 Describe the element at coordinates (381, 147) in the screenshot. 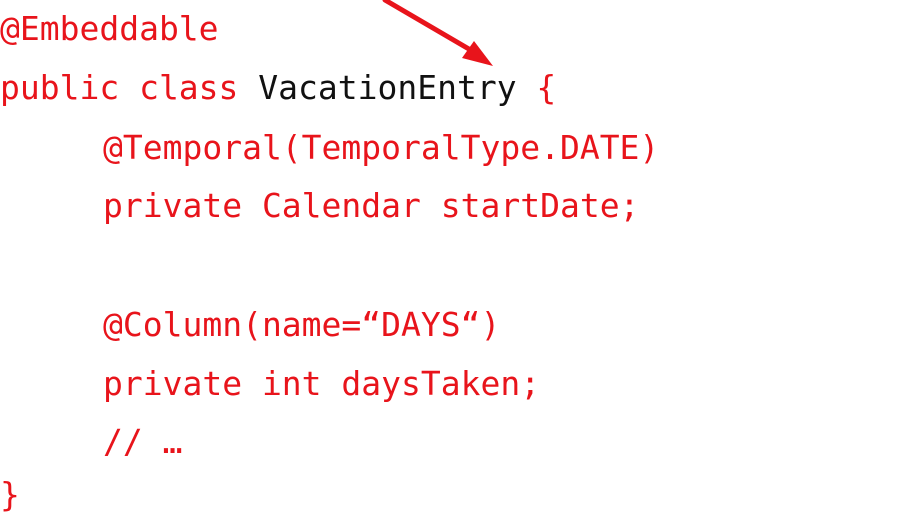

I see `annotation-temporal: @Temporal(TemporalType.DATE)` at that location.